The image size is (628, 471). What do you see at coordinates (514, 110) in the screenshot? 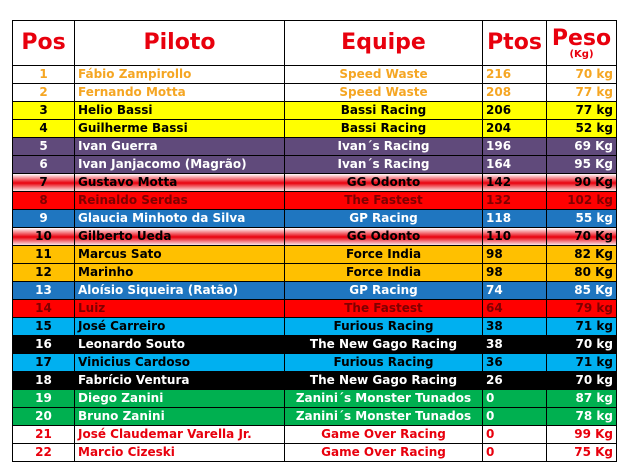
I see `ptos-cell: 206` at bounding box center [514, 110].